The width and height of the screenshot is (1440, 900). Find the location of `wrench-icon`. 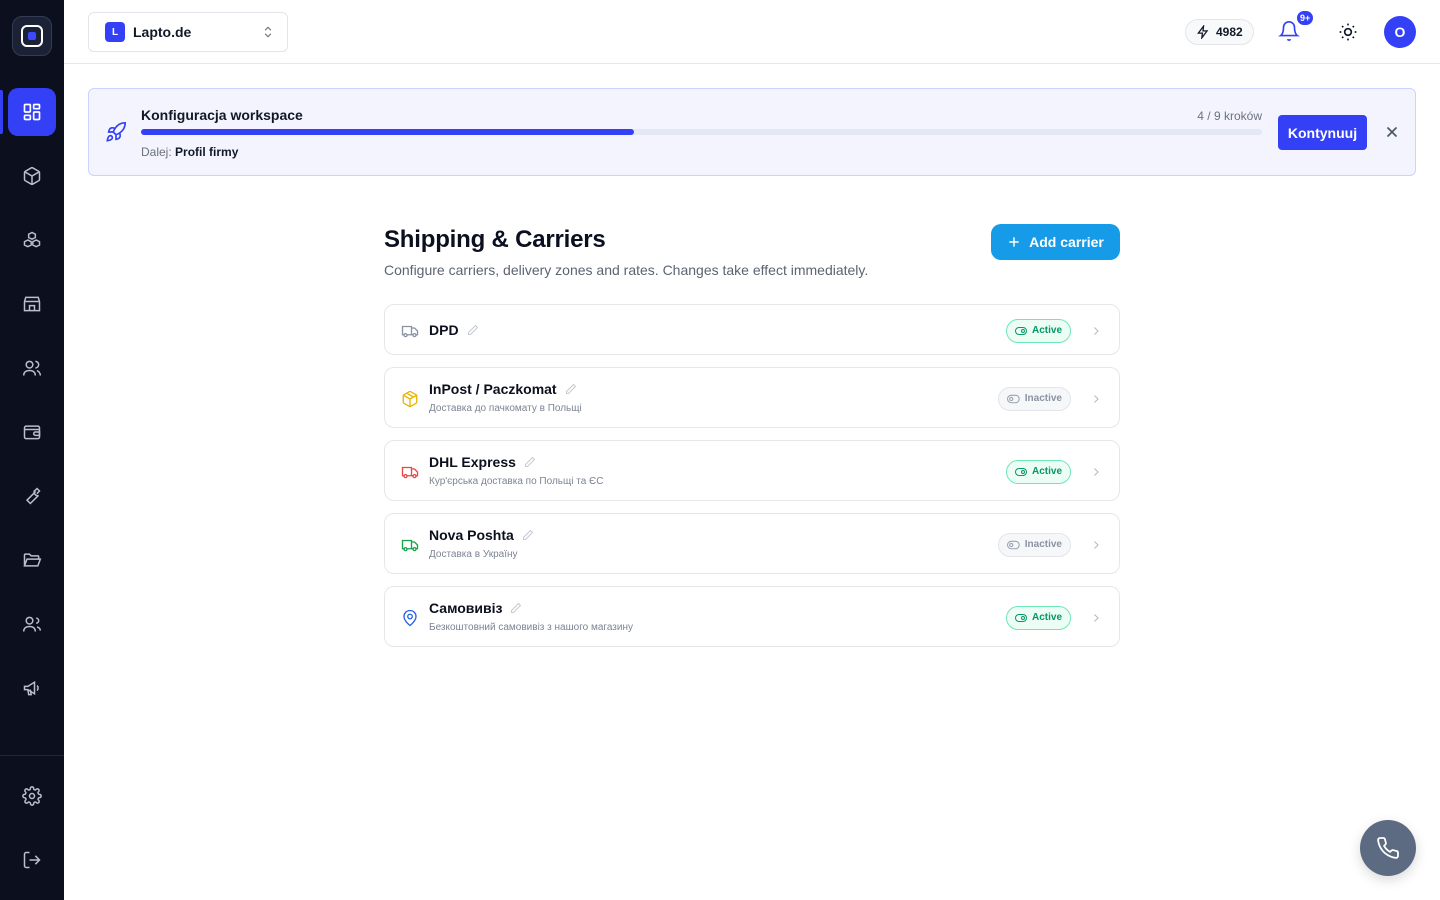

wrench-icon is located at coordinates (33, 496).